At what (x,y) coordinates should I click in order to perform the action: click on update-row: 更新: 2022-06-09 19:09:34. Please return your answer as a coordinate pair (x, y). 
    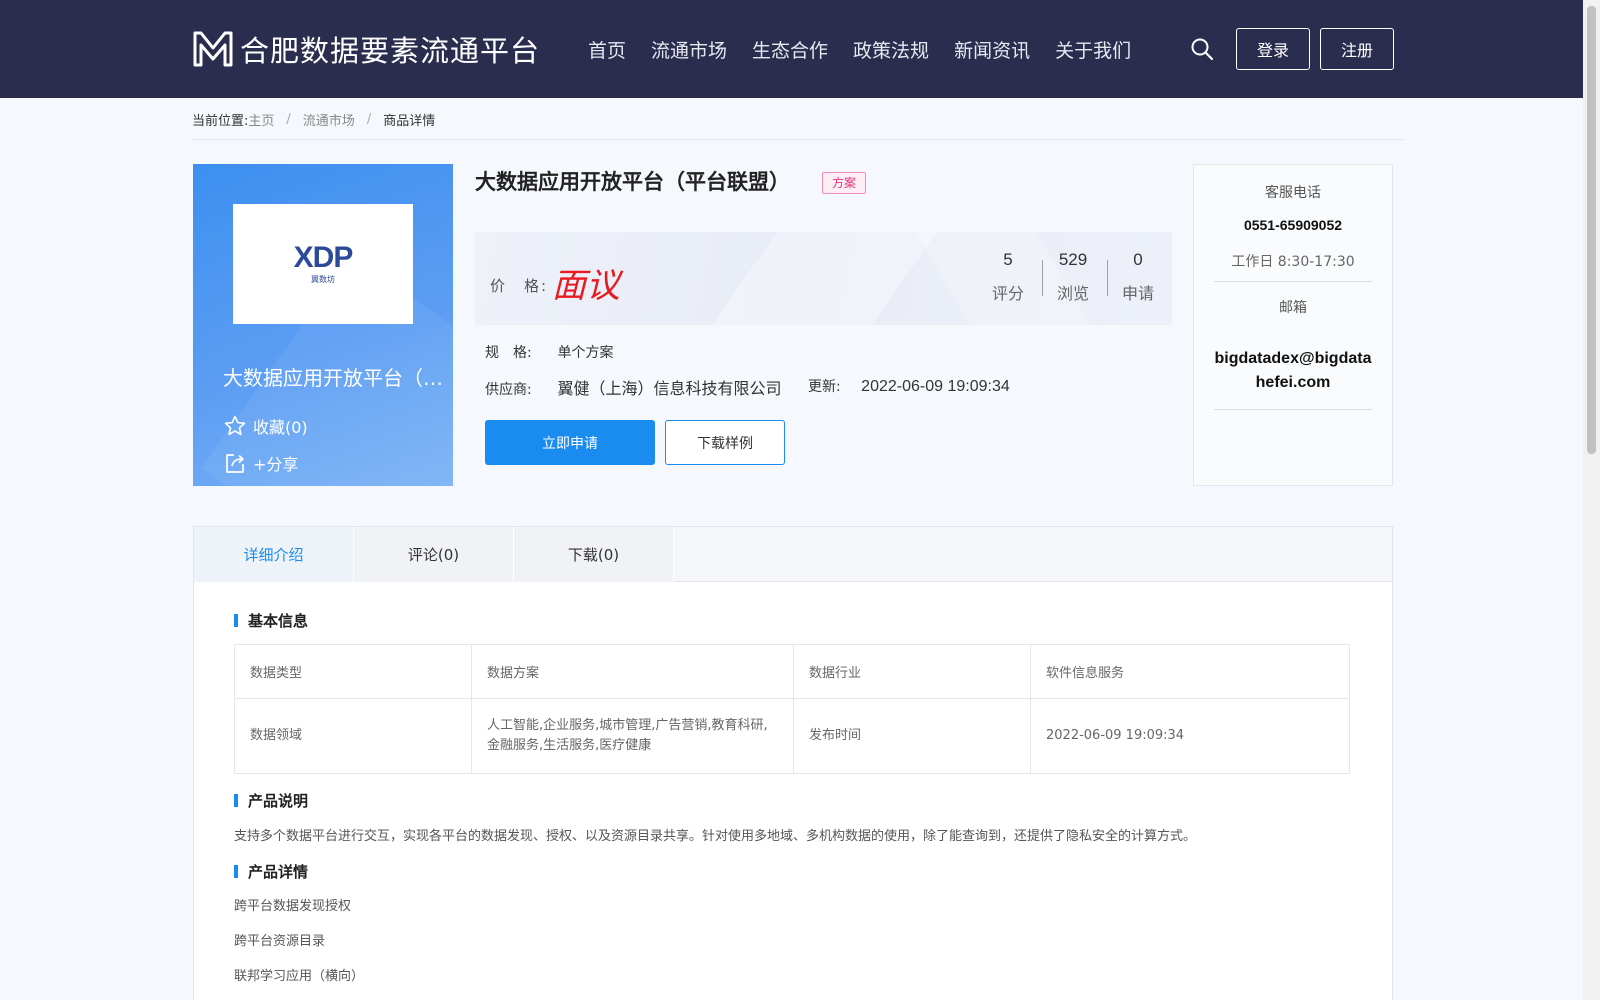
    Looking at the image, I should click on (909, 386).